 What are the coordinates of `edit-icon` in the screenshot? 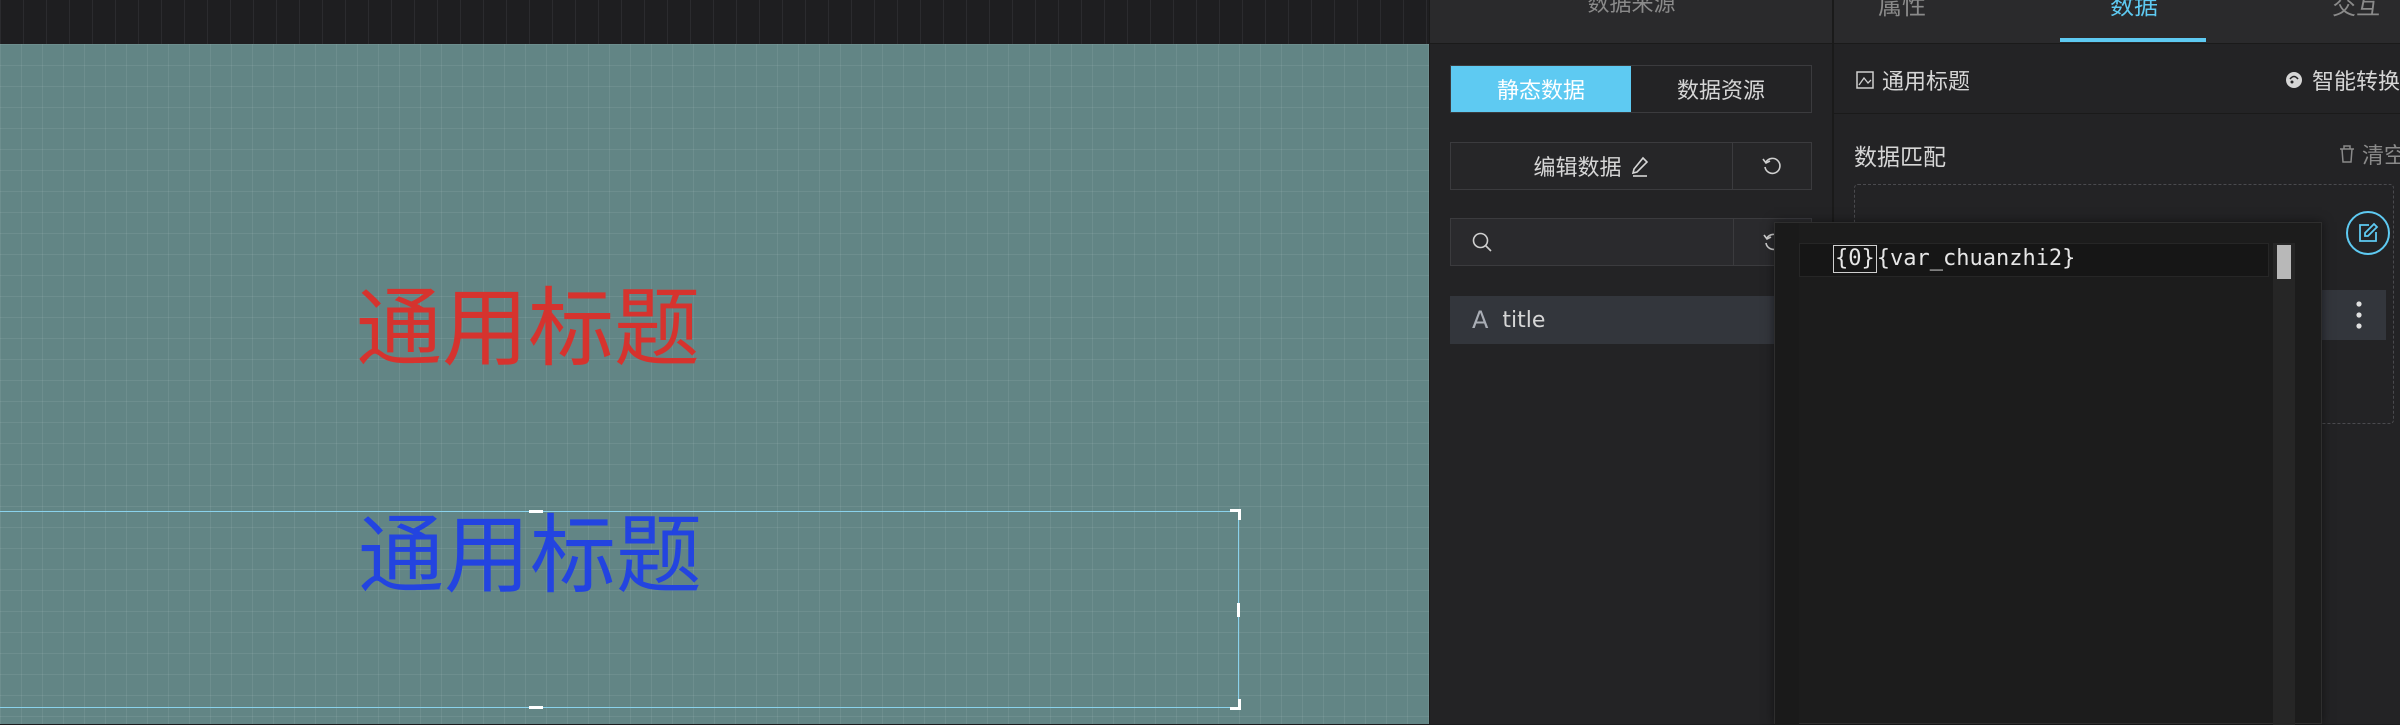 It's located at (2369, 232).